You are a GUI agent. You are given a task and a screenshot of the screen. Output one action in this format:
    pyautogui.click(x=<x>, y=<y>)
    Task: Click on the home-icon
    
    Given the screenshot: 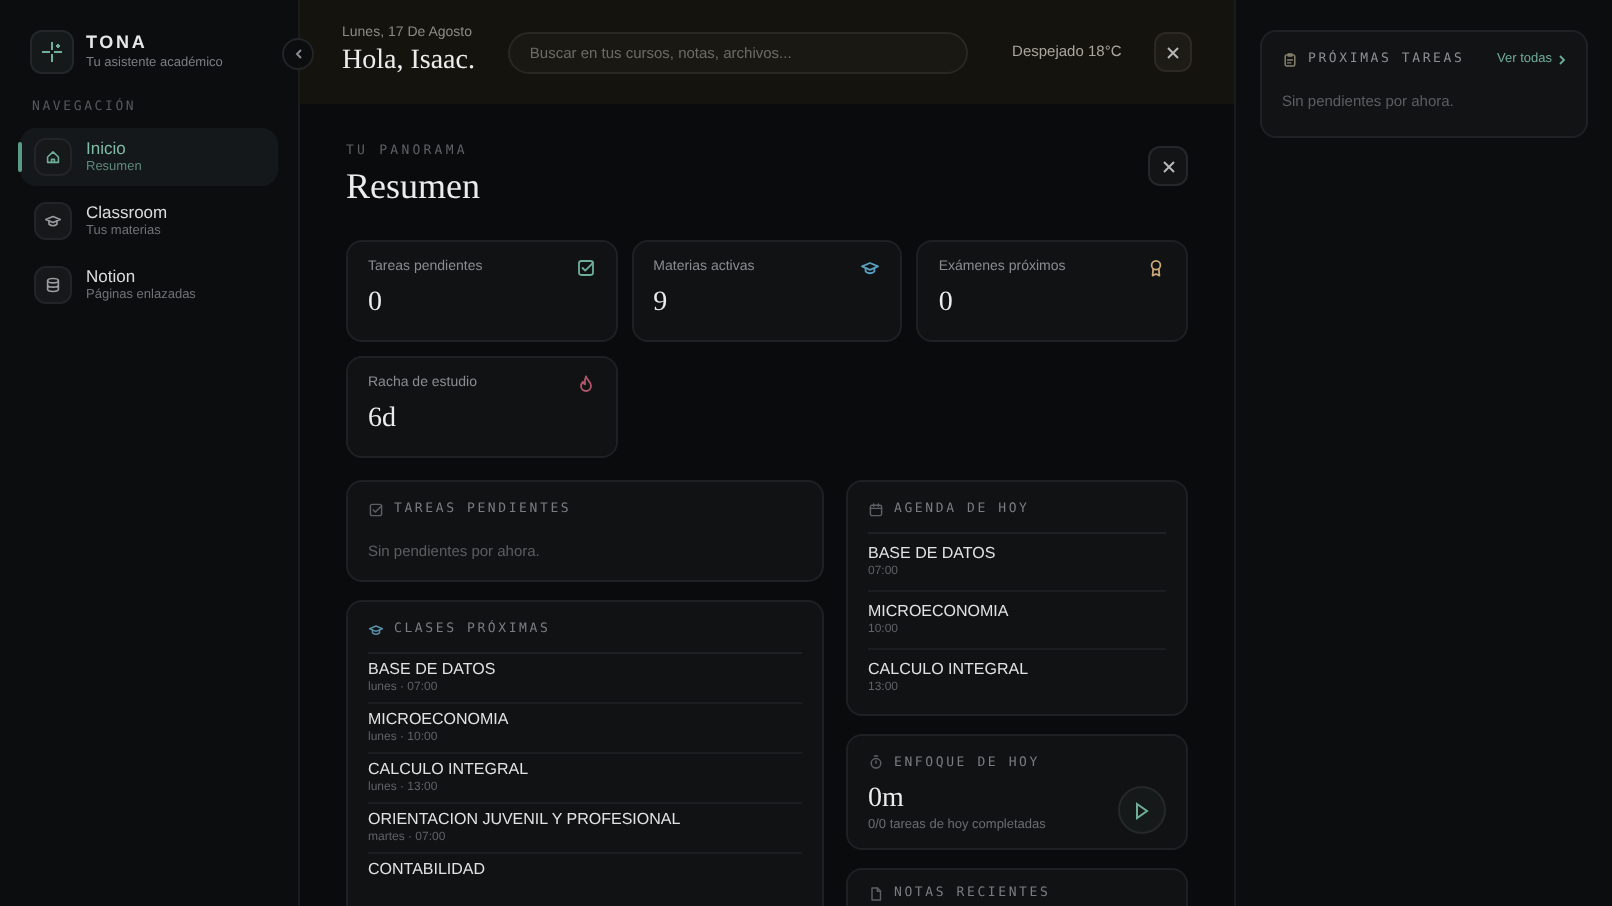 What is the action you would take?
    pyautogui.click(x=53, y=156)
    